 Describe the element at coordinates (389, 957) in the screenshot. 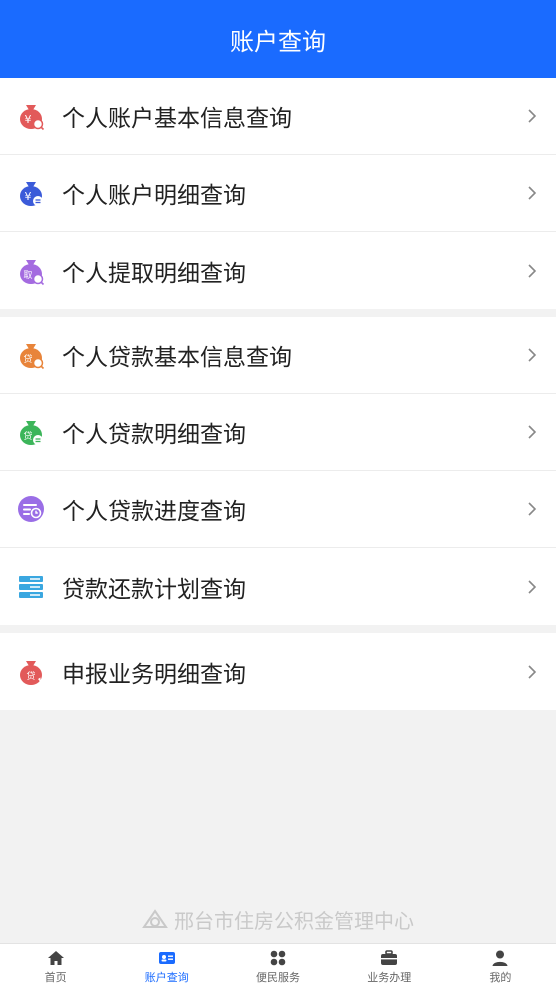

I see `briefcase-icon` at that location.